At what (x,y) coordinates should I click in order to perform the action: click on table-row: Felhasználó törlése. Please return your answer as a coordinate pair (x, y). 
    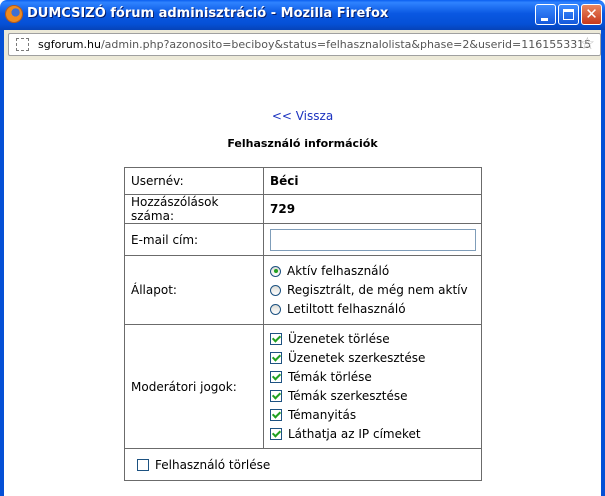
    Looking at the image, I should click on (303, 464).